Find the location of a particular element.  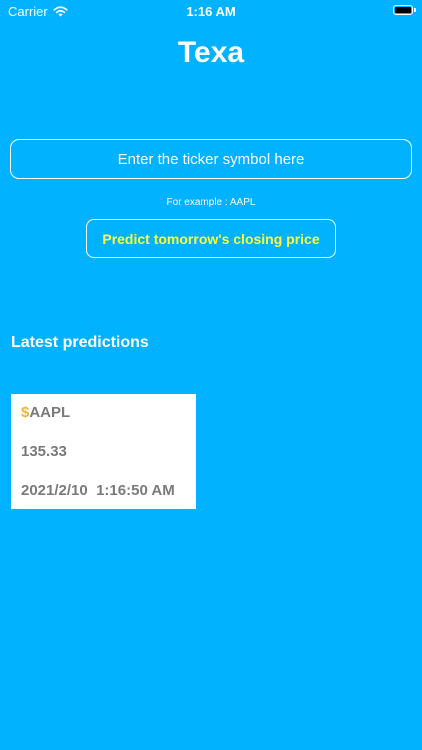

prediction-card: $AAPL 135.33 2021/2/10 1:16:50 AM is located at coordinates (103, 451).